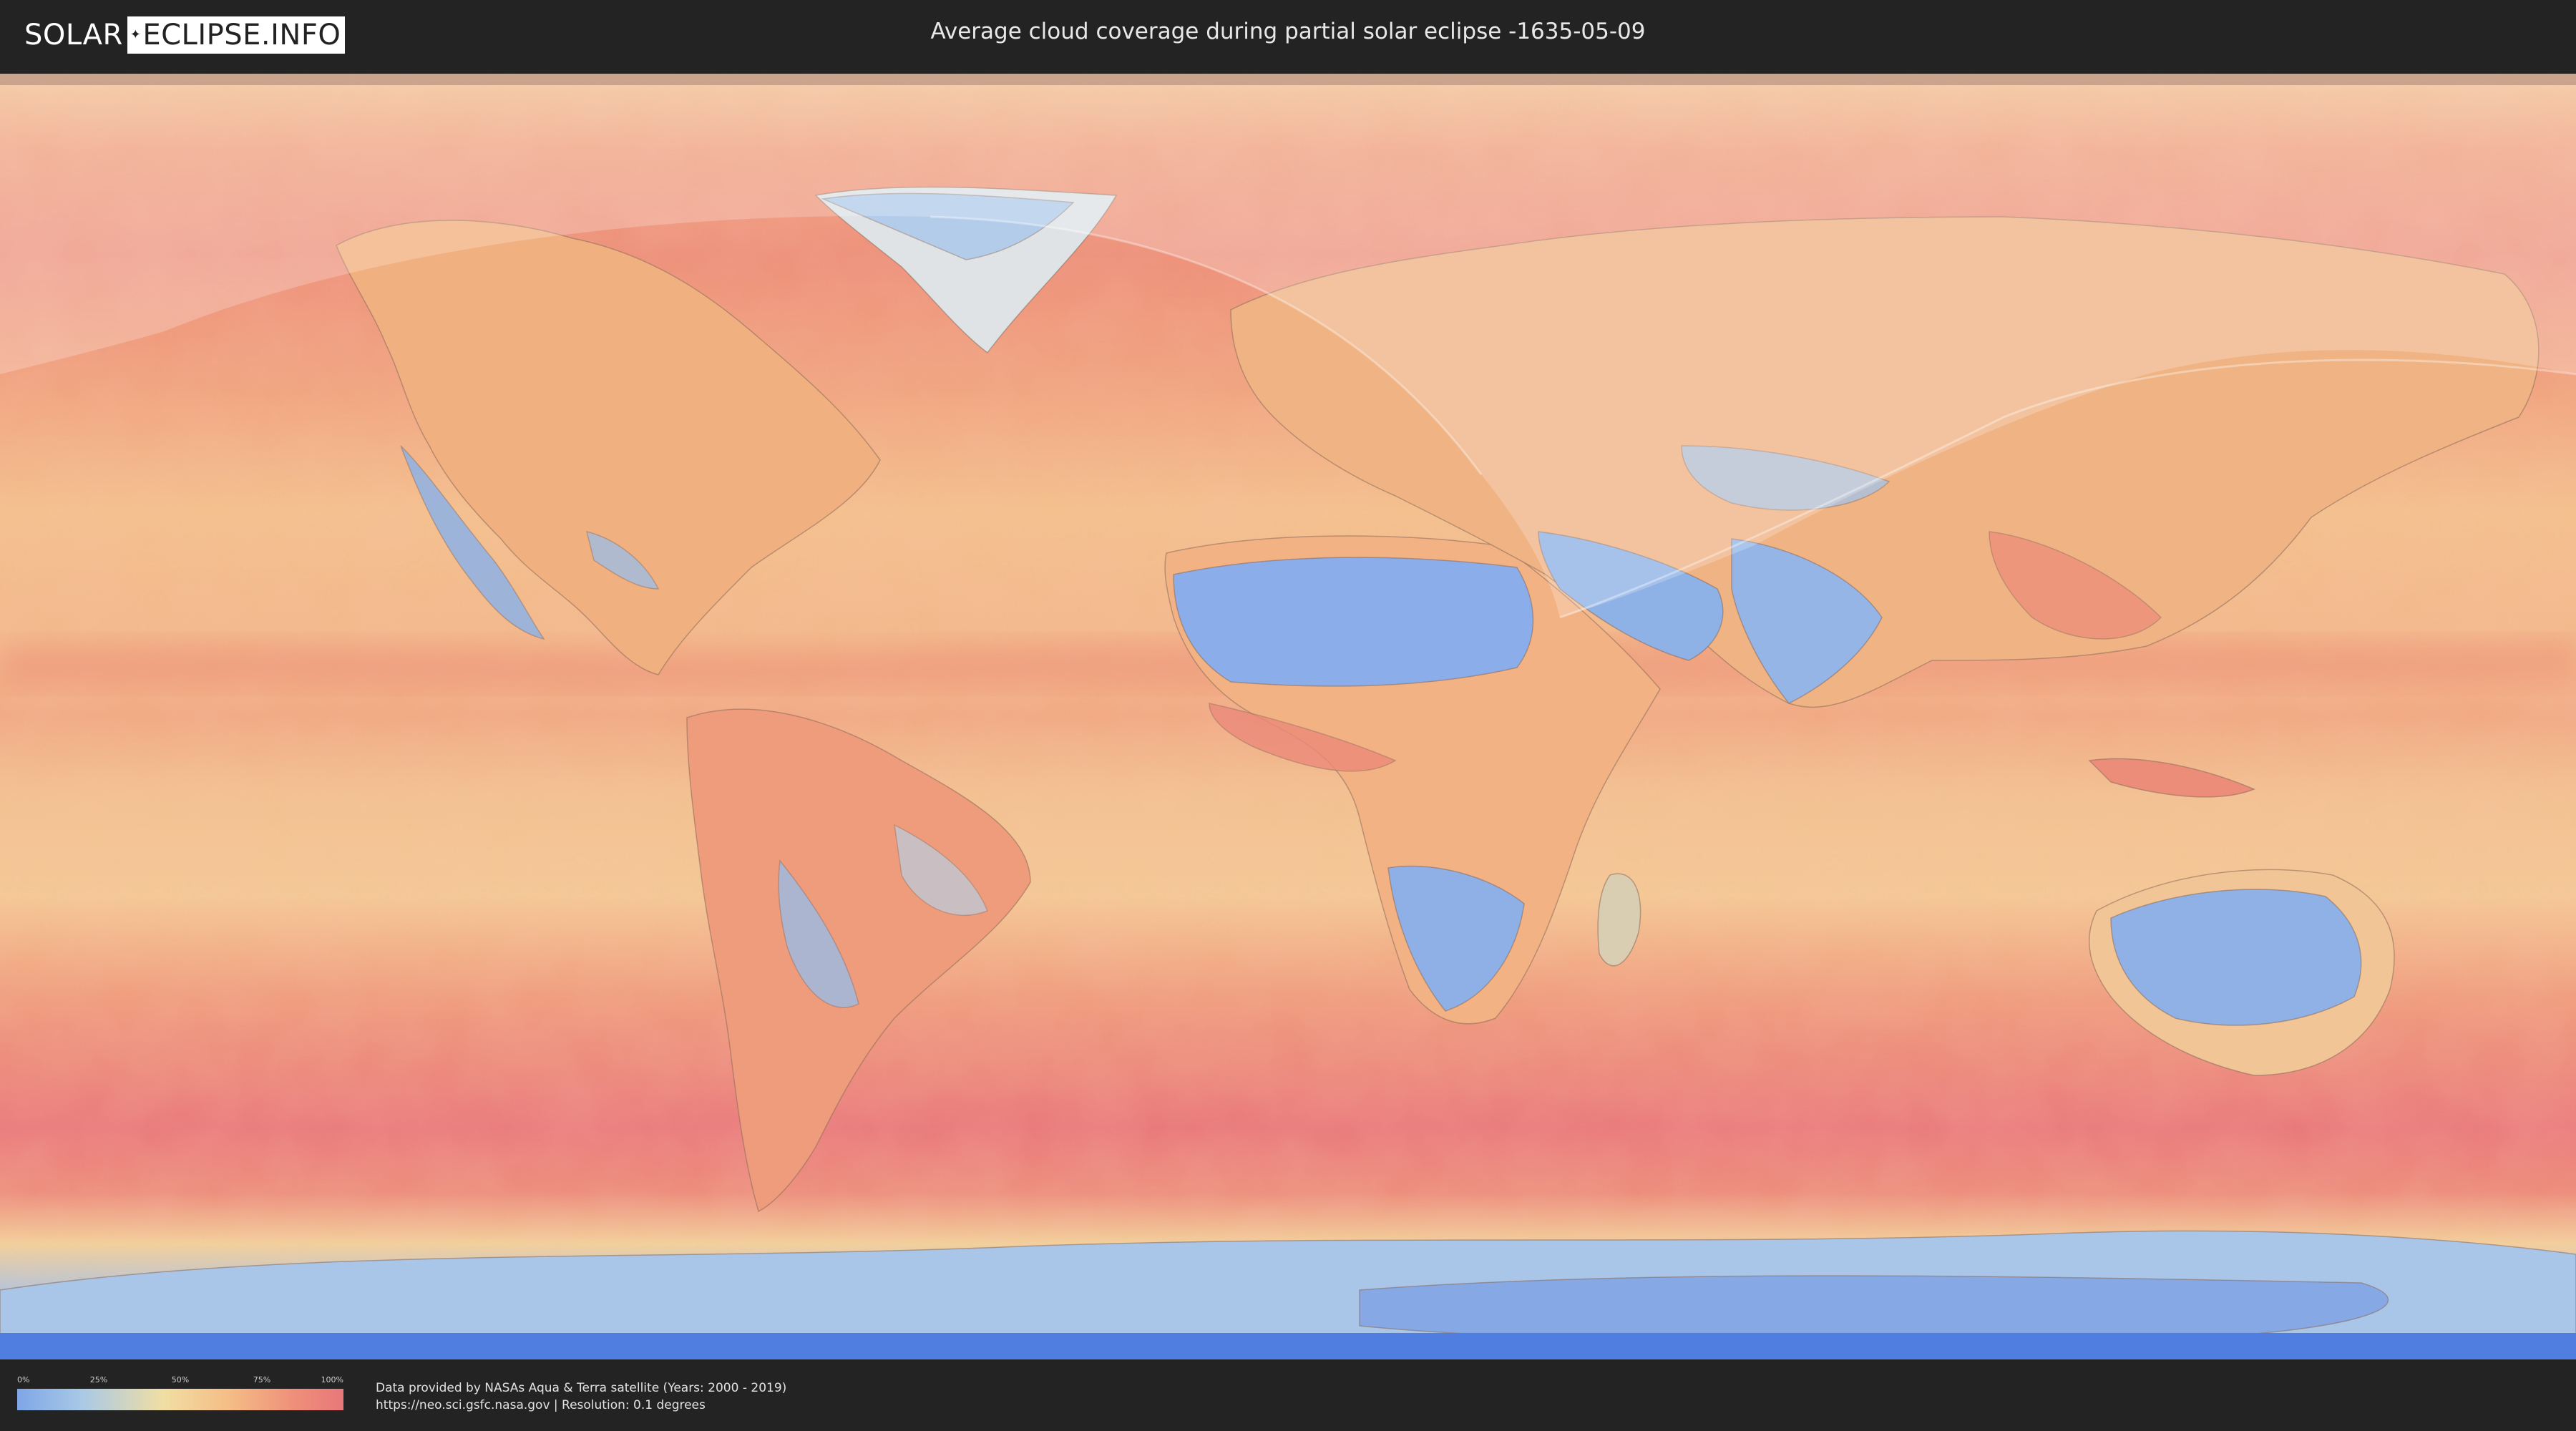 The height and width of the screenshot is (1431, 2576). I want to click on legend-tick-labels: 0% 25% 50% 75% 100%, so click(180, 1381).